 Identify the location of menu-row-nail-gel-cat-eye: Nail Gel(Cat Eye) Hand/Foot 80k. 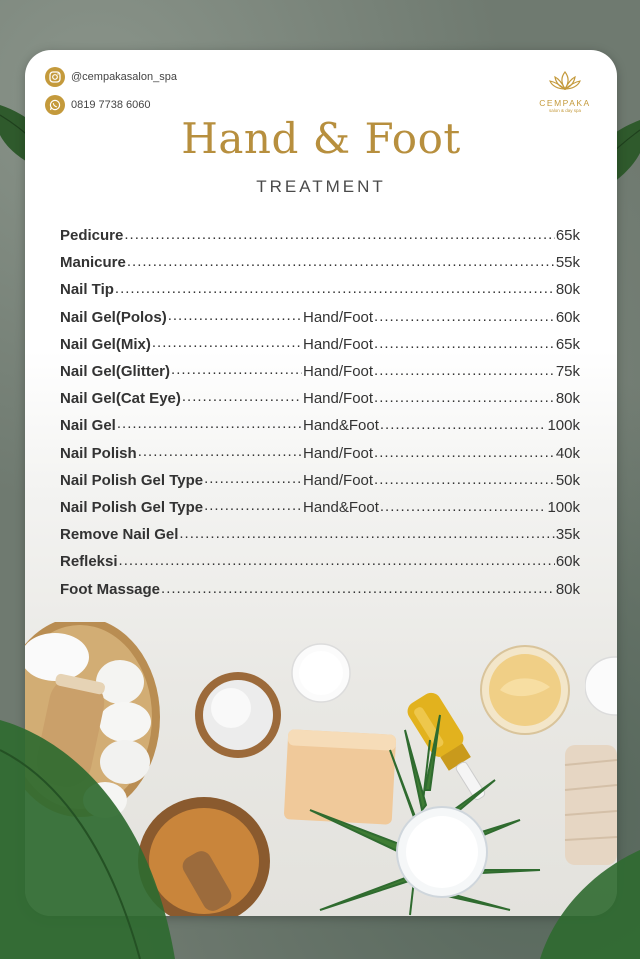
(320, 398).